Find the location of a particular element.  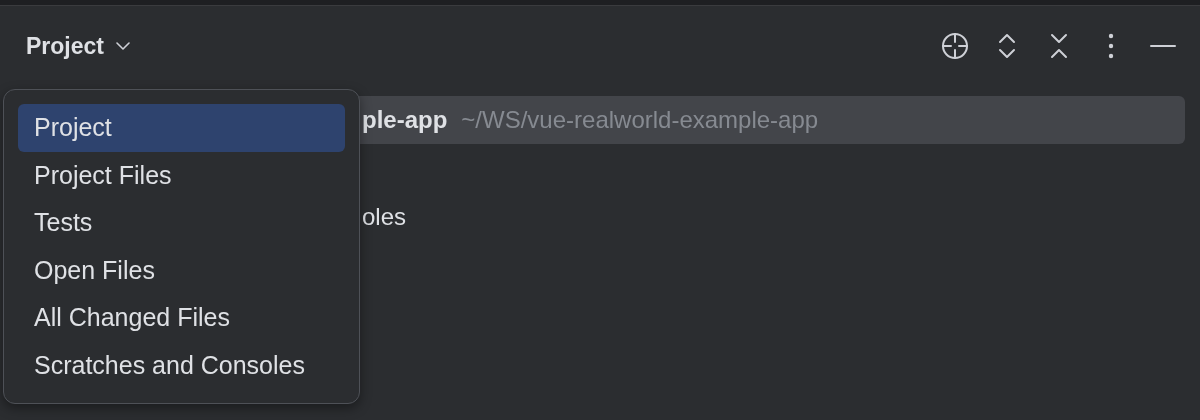

menu-item: Project is located at coordinates (181, 128).